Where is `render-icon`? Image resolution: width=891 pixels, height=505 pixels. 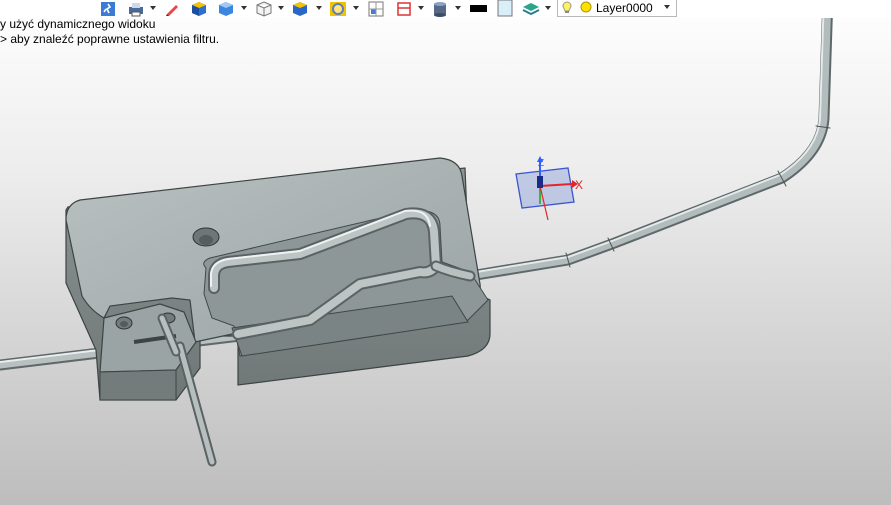 render-icon is located at coordinates (338, 9).